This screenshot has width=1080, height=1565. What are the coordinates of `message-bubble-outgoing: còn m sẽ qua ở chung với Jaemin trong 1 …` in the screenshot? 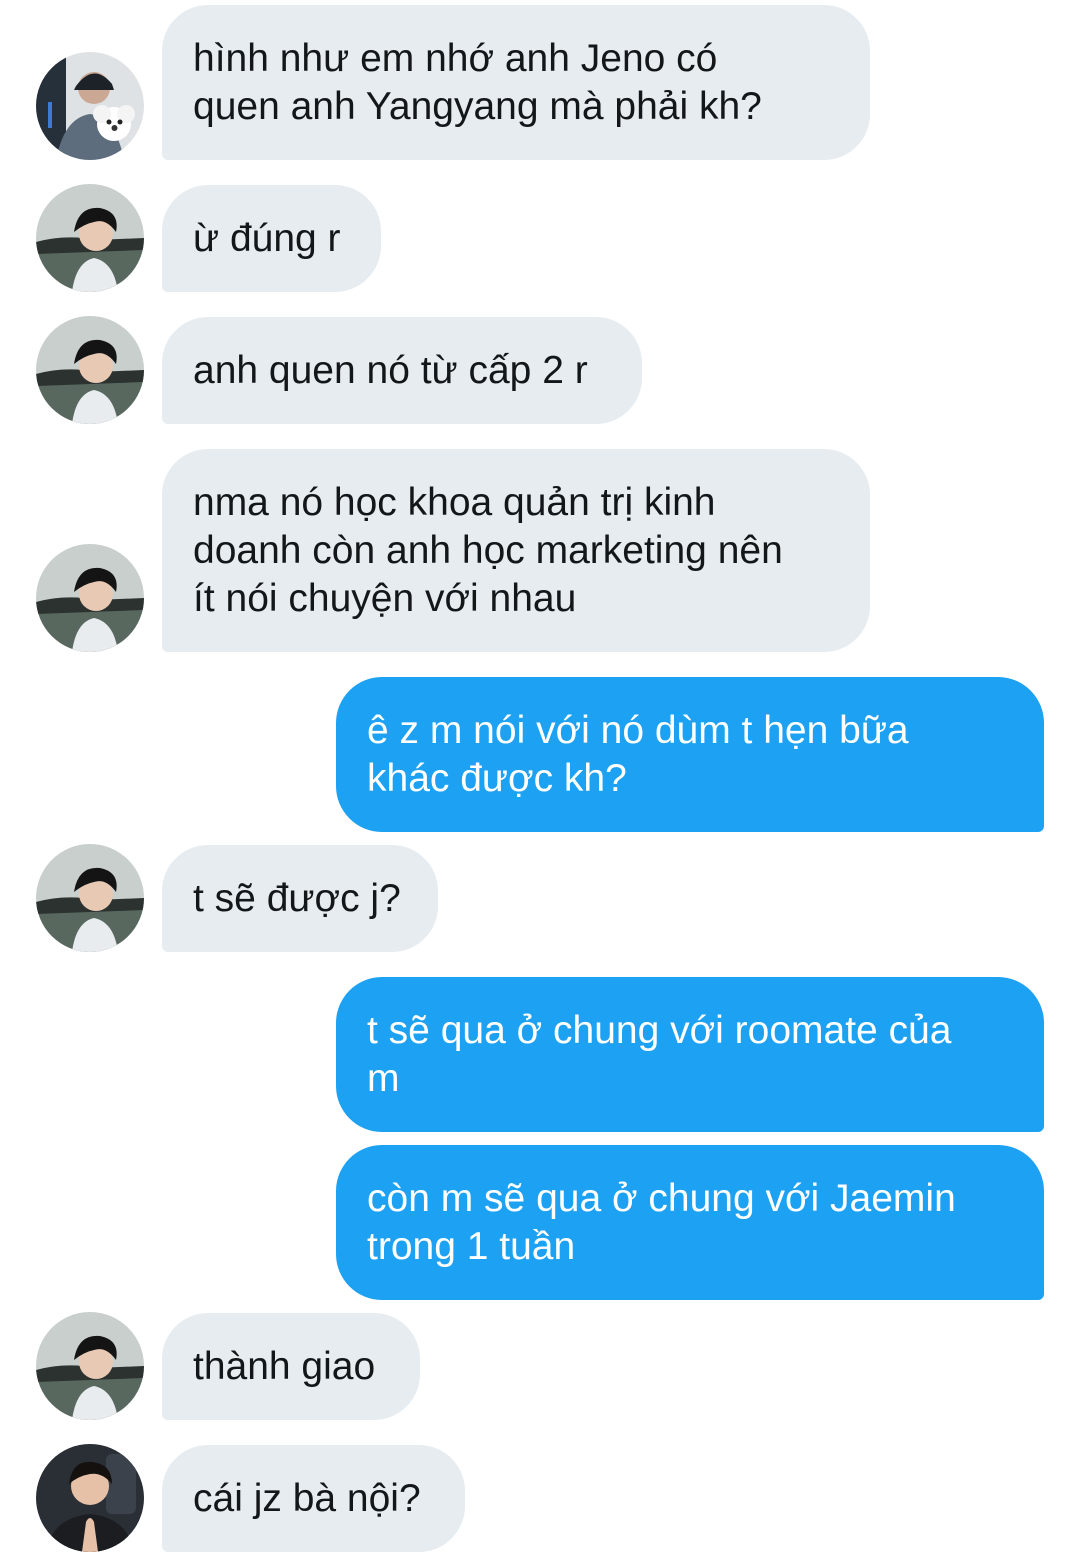 It's located at (690, 1222).